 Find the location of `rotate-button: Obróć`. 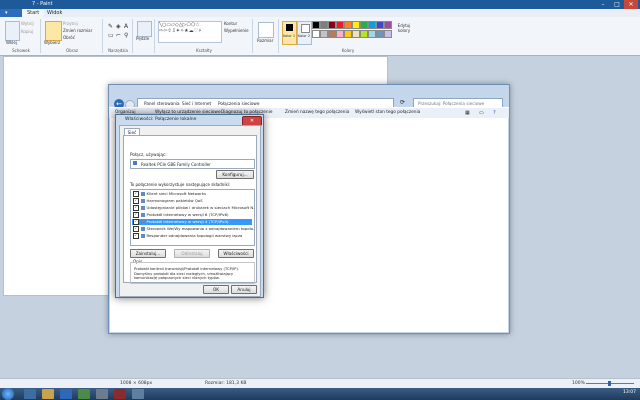

rotate-button: Obróć is located at coordinates (69, 37).